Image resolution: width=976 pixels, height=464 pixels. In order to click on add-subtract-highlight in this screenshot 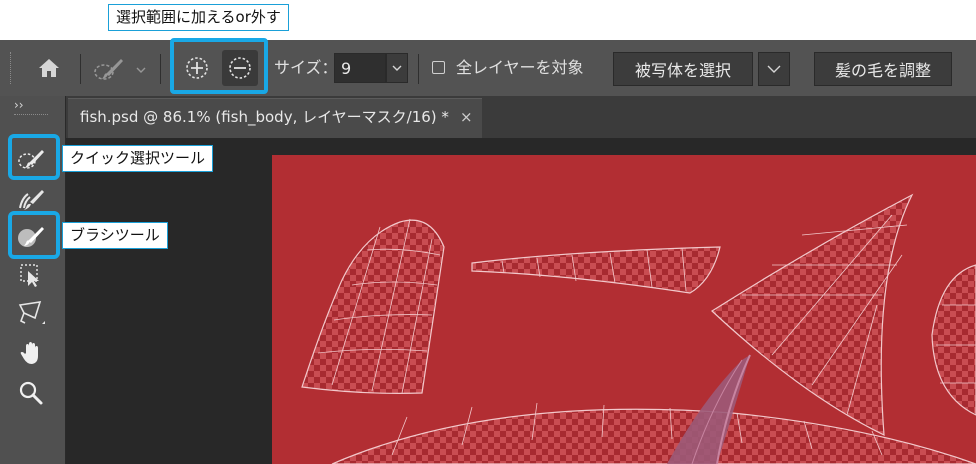, I will do `click(219, 66)`.